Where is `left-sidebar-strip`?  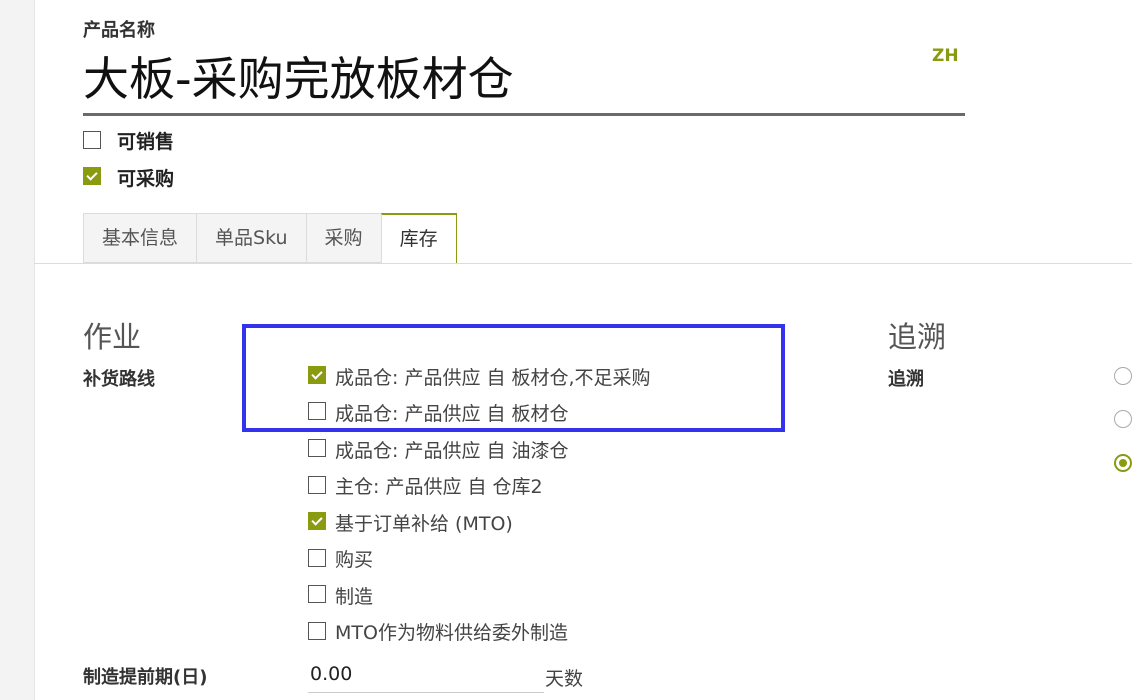 left-sidebar-strip is located at coordinates (17, 350).